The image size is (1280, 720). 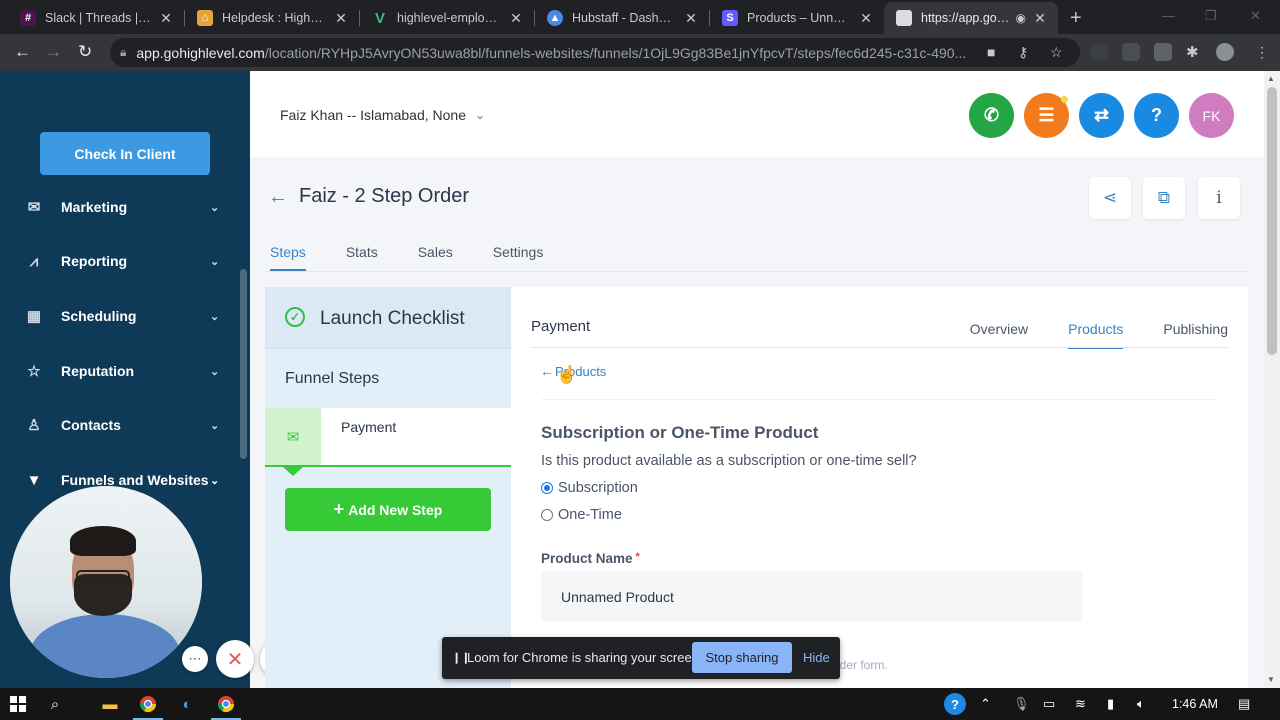 What do you see at coordinates (115, 261) in the screenshot?
I see `sidebar-item-reporting: ⩘ Reporting ⌄` at bounding box center [115, 261].